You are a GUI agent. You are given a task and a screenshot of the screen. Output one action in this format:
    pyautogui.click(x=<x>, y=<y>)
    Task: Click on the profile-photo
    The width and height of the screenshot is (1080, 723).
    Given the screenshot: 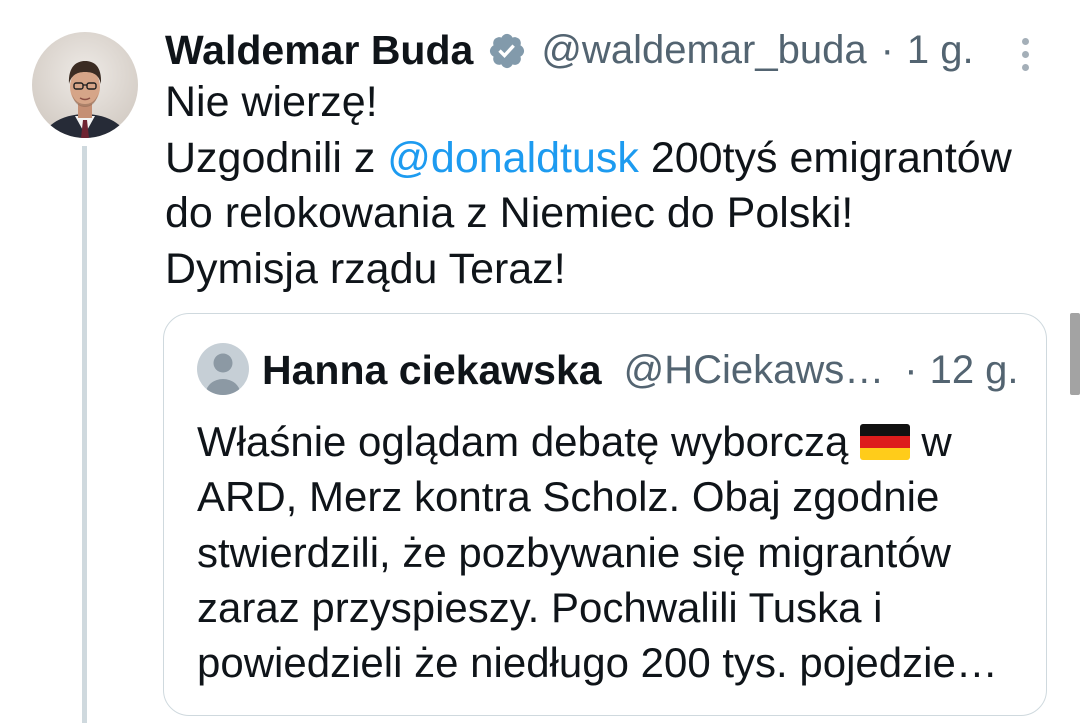 What is the action you would take?
    pyautogui.click(x=85, y=85)
    